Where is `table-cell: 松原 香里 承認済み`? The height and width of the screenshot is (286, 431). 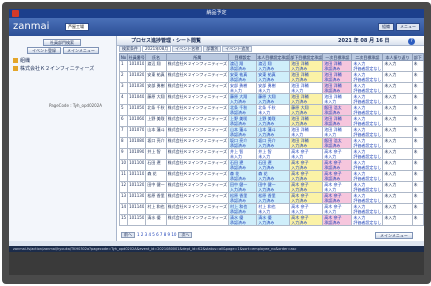 table-cell: 松原 香里 承認済み is located at coordinates (243, 198).